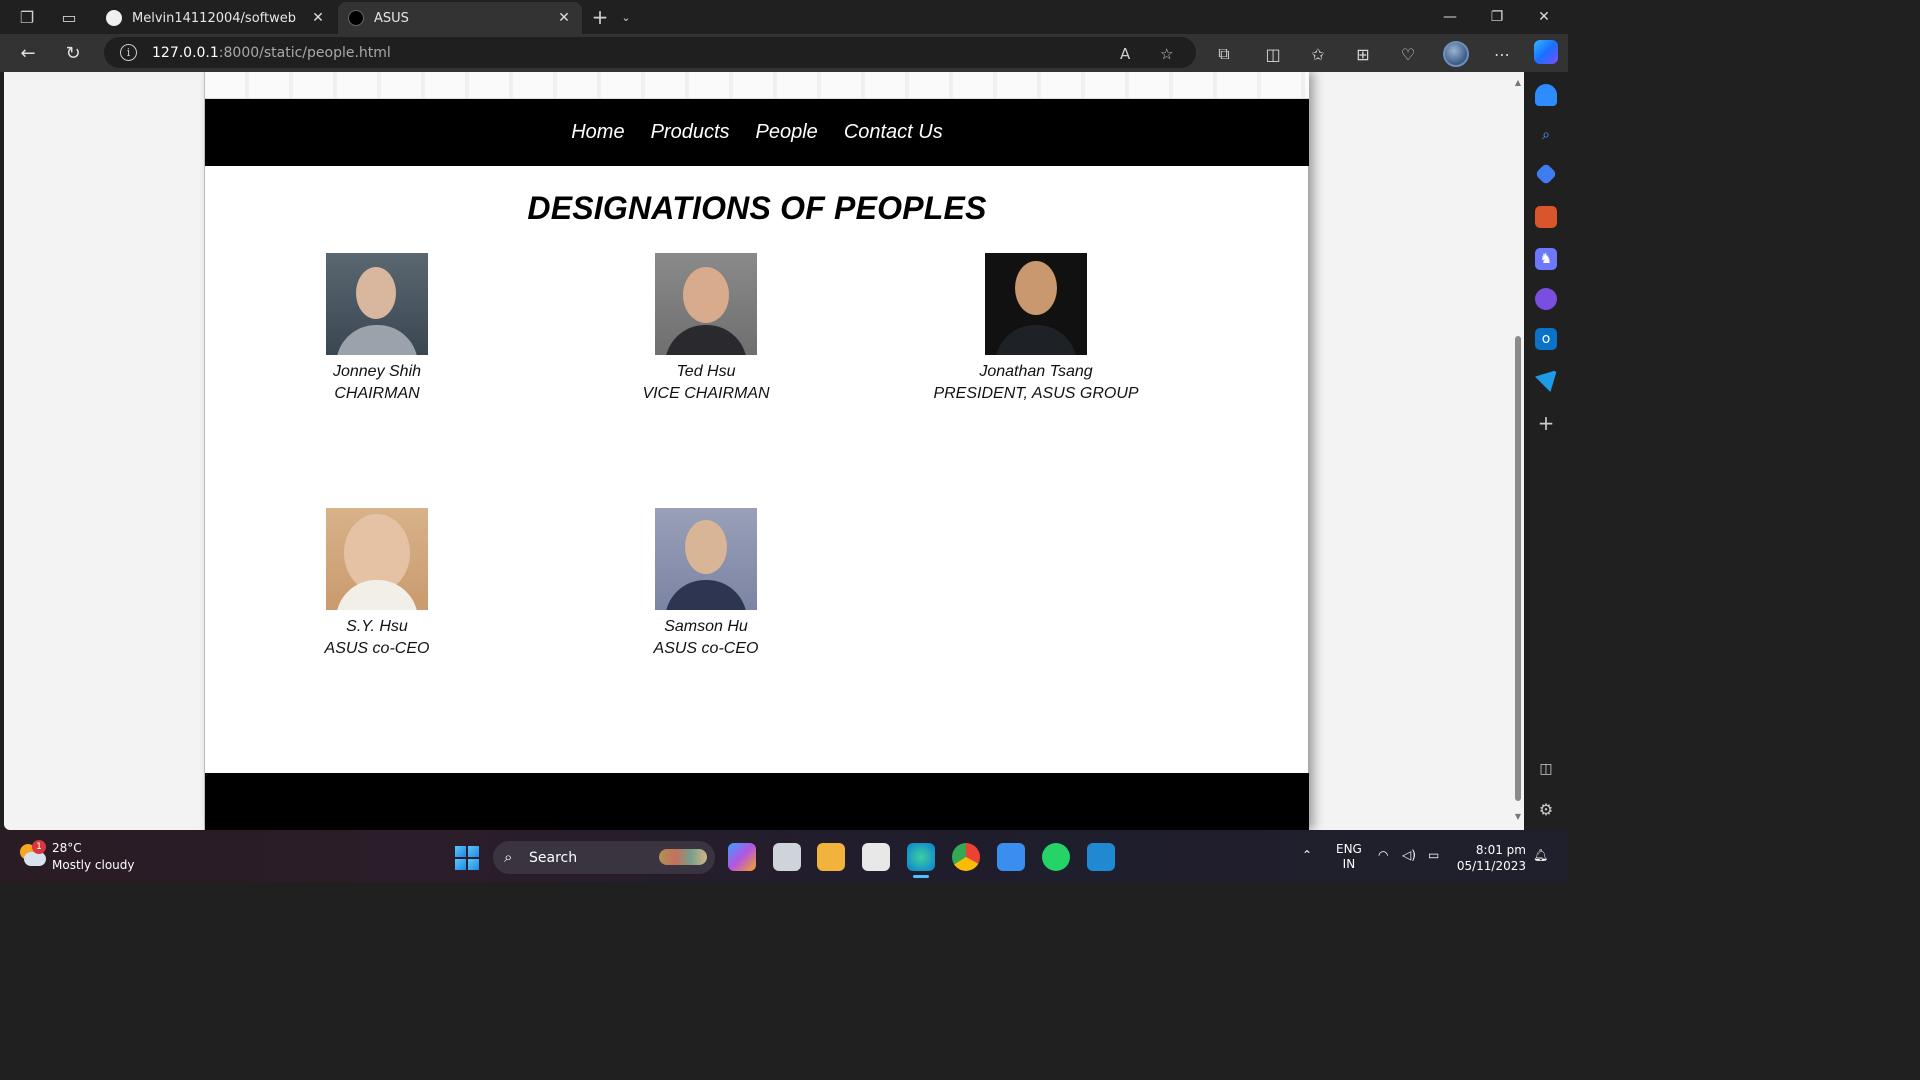 This screenshot has height=1080, width=1920. I want to click on edge-sidebar: ⌕ ♞ o + ◫ ⚙, so click(1546, 451).